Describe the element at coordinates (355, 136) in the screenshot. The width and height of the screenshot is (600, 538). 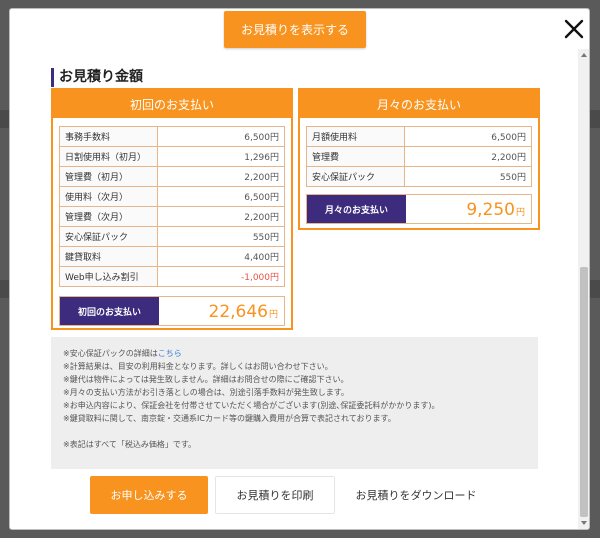
I see `fee-label: 月額使用料` at that location.